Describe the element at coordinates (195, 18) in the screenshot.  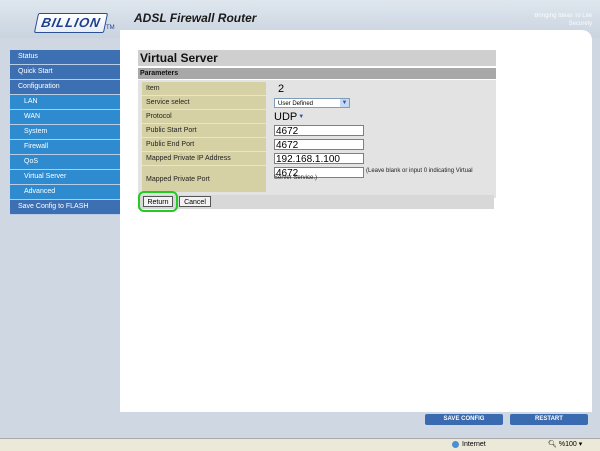
I see `router-title: ADSL Firewall Router` at that location.